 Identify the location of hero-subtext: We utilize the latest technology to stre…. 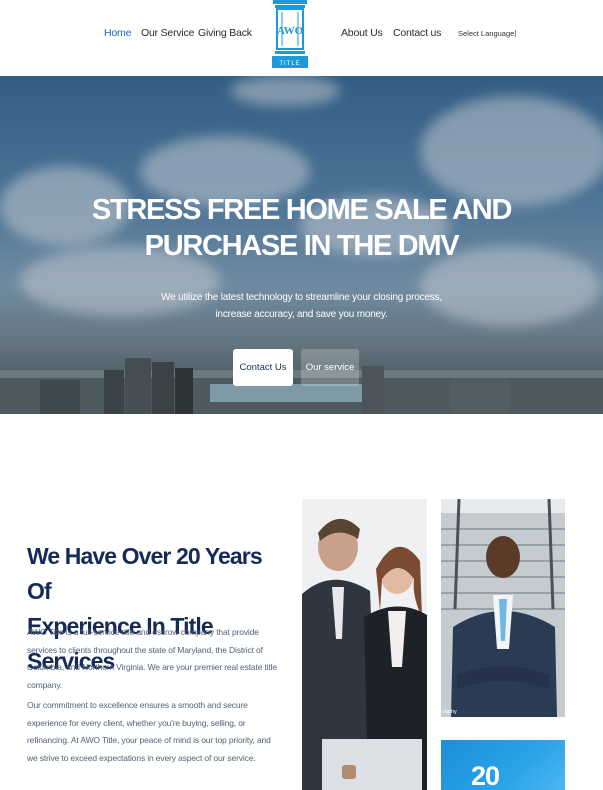
(301, 306).